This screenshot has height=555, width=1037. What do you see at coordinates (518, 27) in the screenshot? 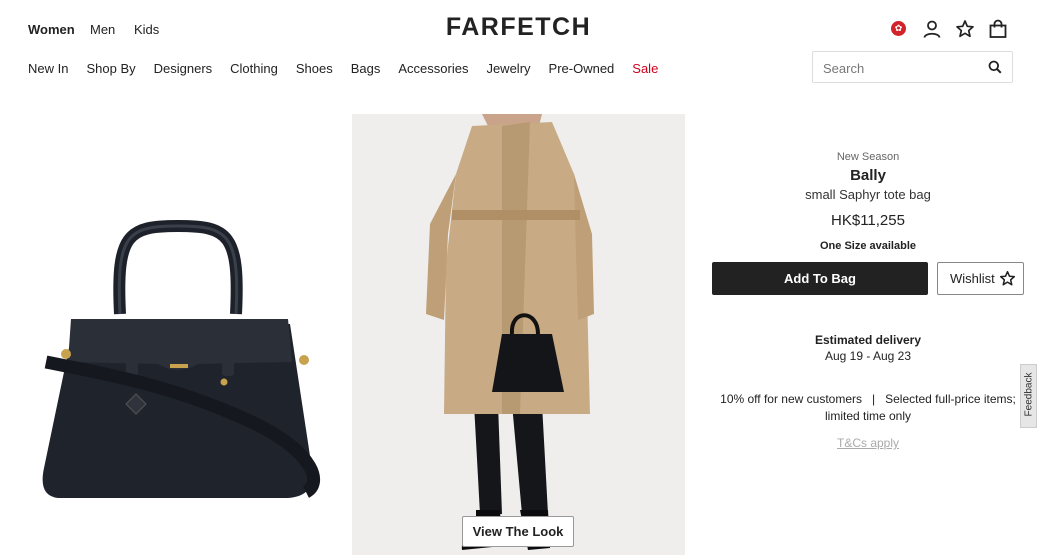
I see `site-logo: FARFETCH` at bounding box center [518, 27].